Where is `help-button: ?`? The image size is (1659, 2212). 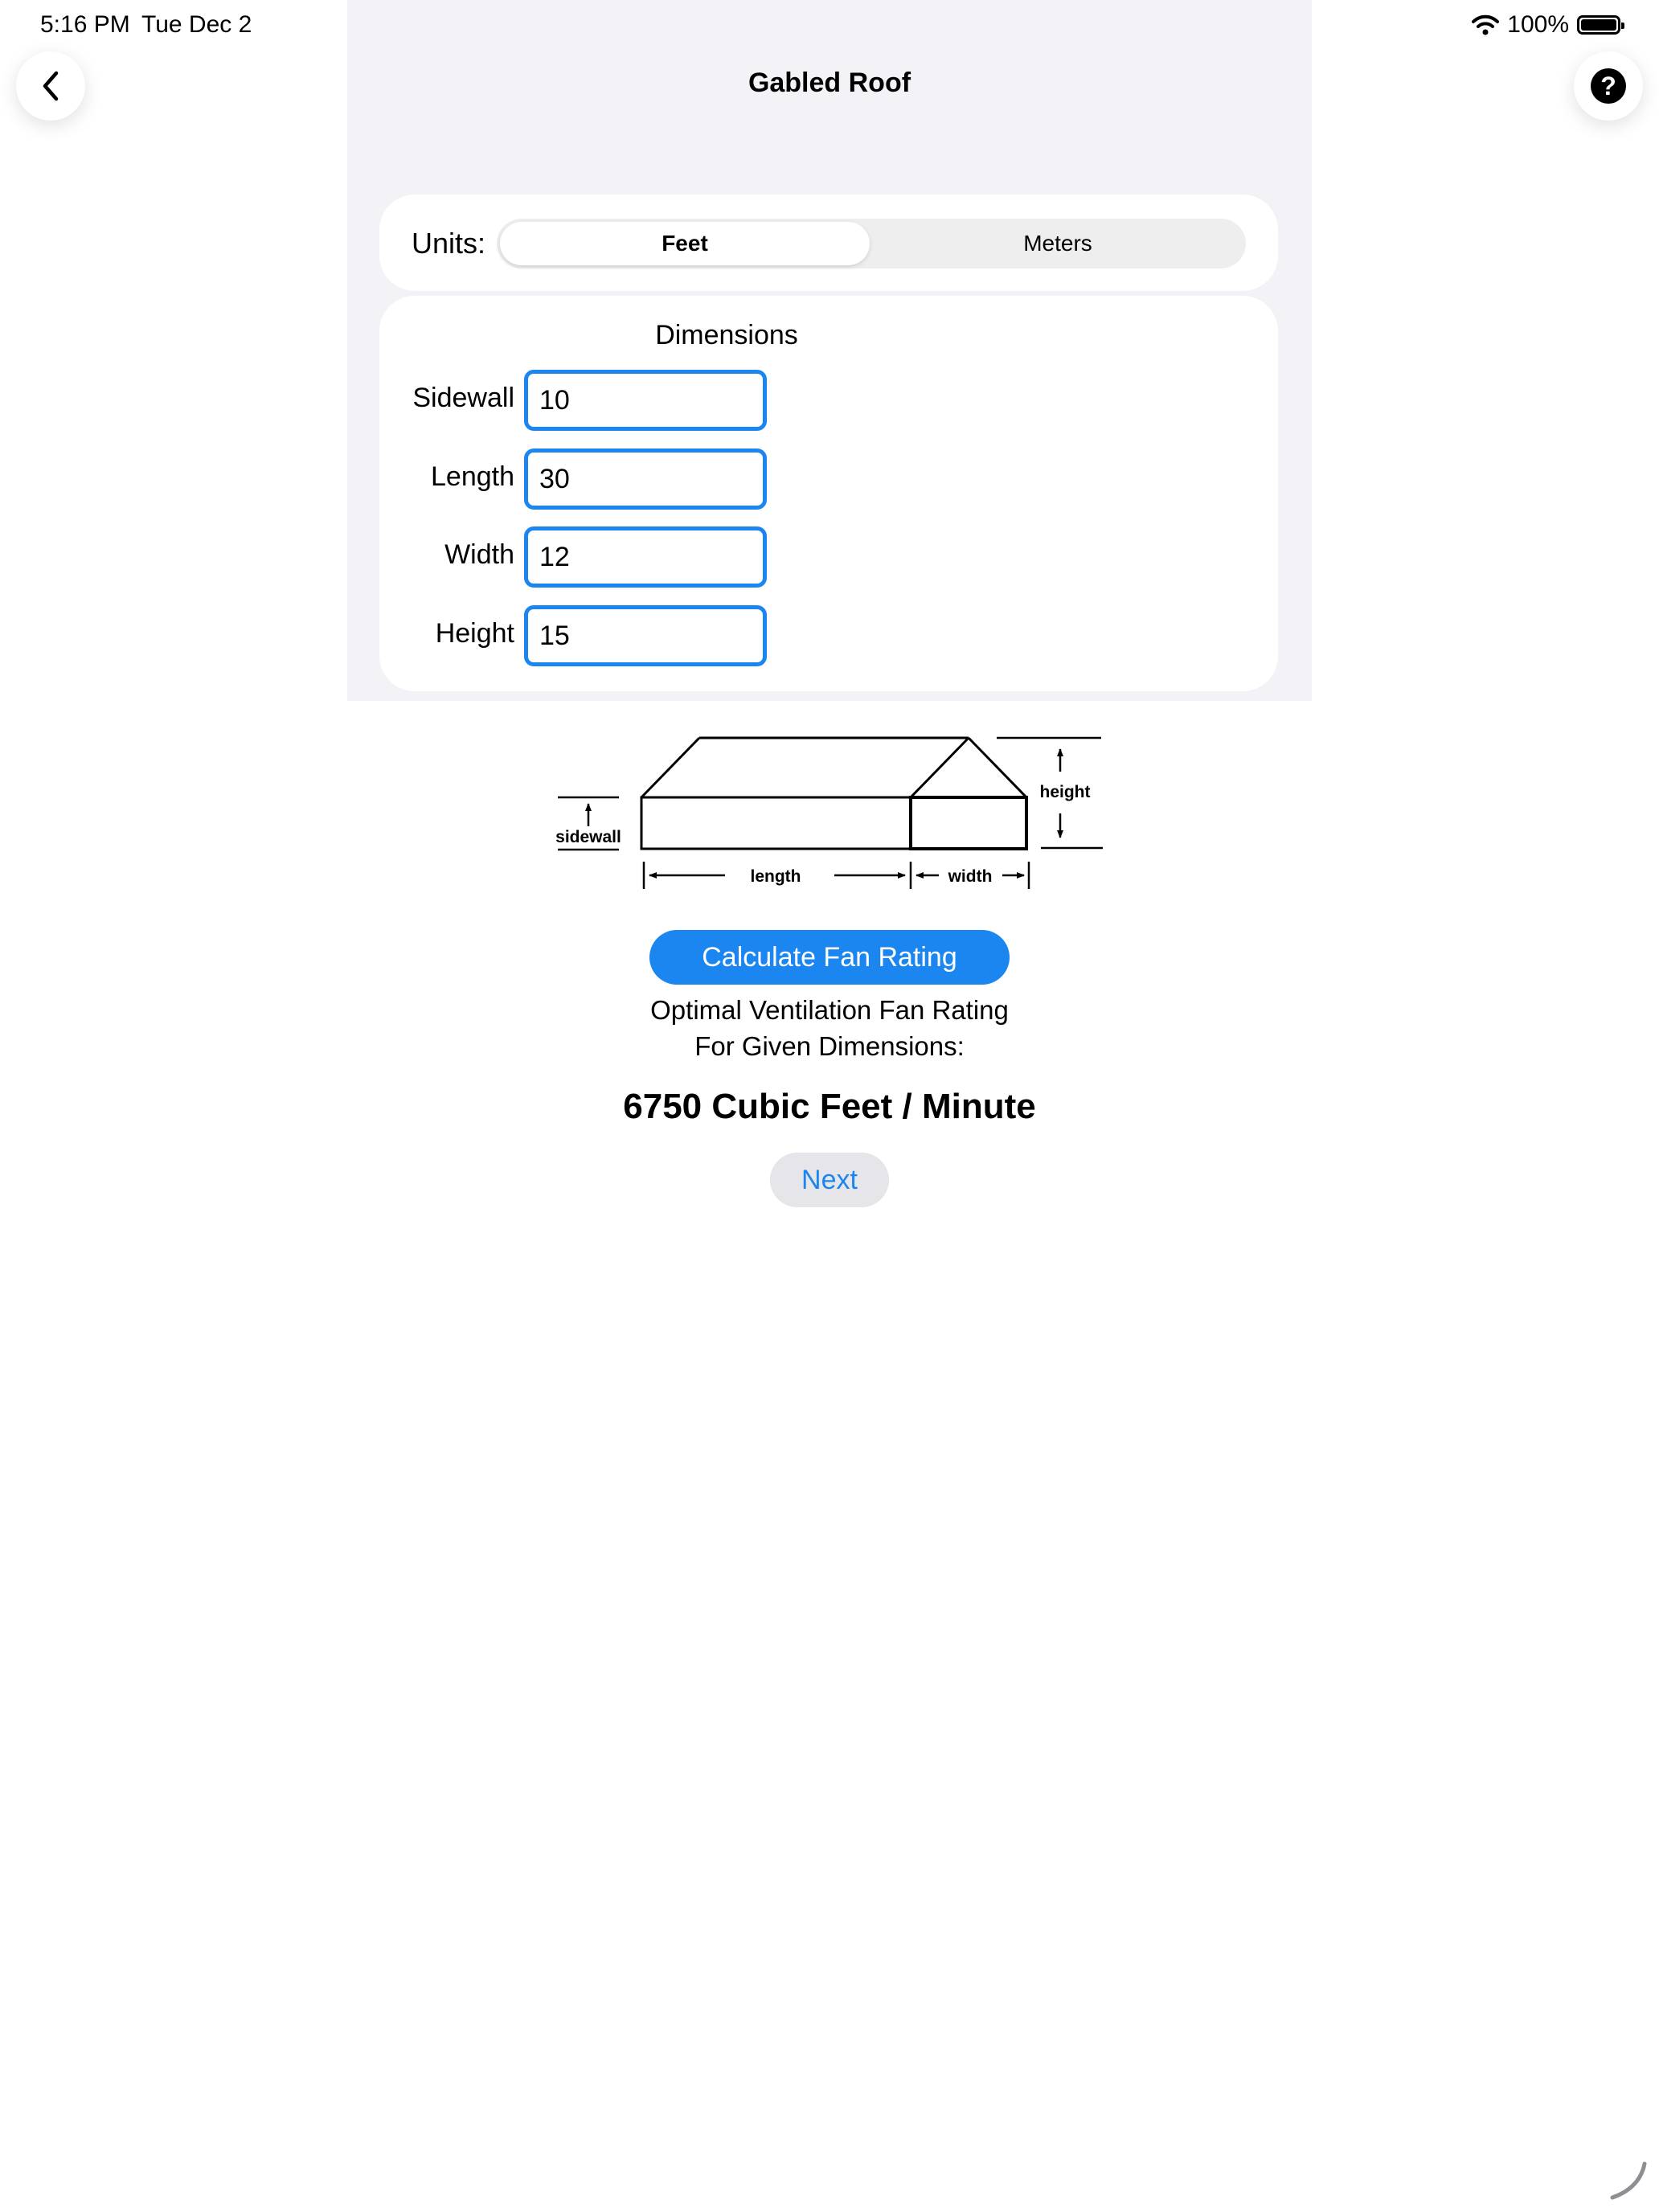 help-button: ? is located at coordinates (1608, 86).